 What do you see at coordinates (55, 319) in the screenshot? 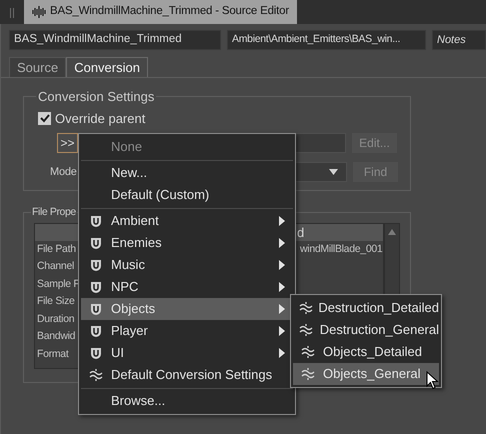
I see `property-name: Duration` at bounding box center [55, 319].